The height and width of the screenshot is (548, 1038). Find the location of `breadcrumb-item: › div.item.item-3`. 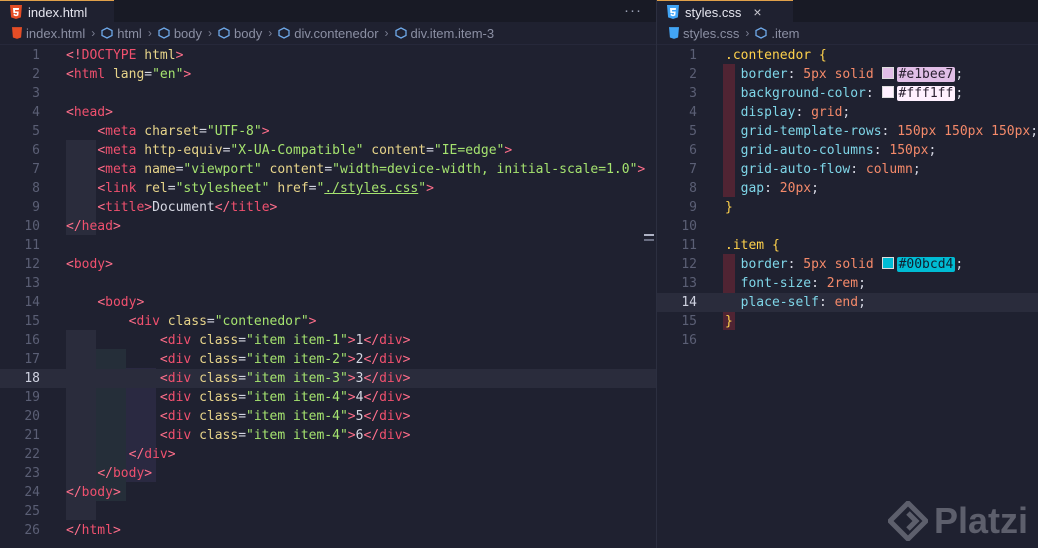

breadcrumb-item: › div.item.item-3 is located at coordinates (437, 33).